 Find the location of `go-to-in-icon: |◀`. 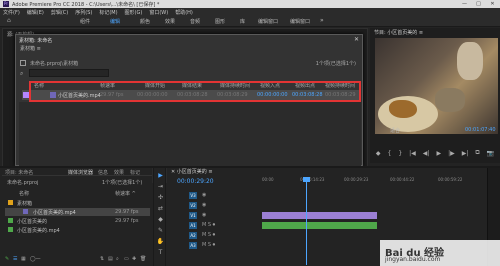

go-to-in-icon: |◀ is located at coordinates (412, 153).